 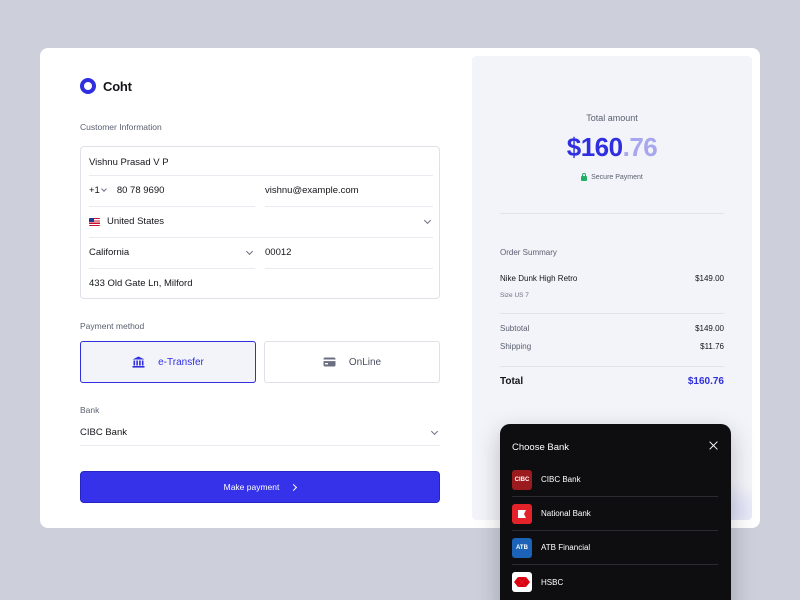 What do you see at coordinates (103, 432) in the screenshot?
I see `bank-select-value: CIBC Bank` at bounding box center [103, 432].